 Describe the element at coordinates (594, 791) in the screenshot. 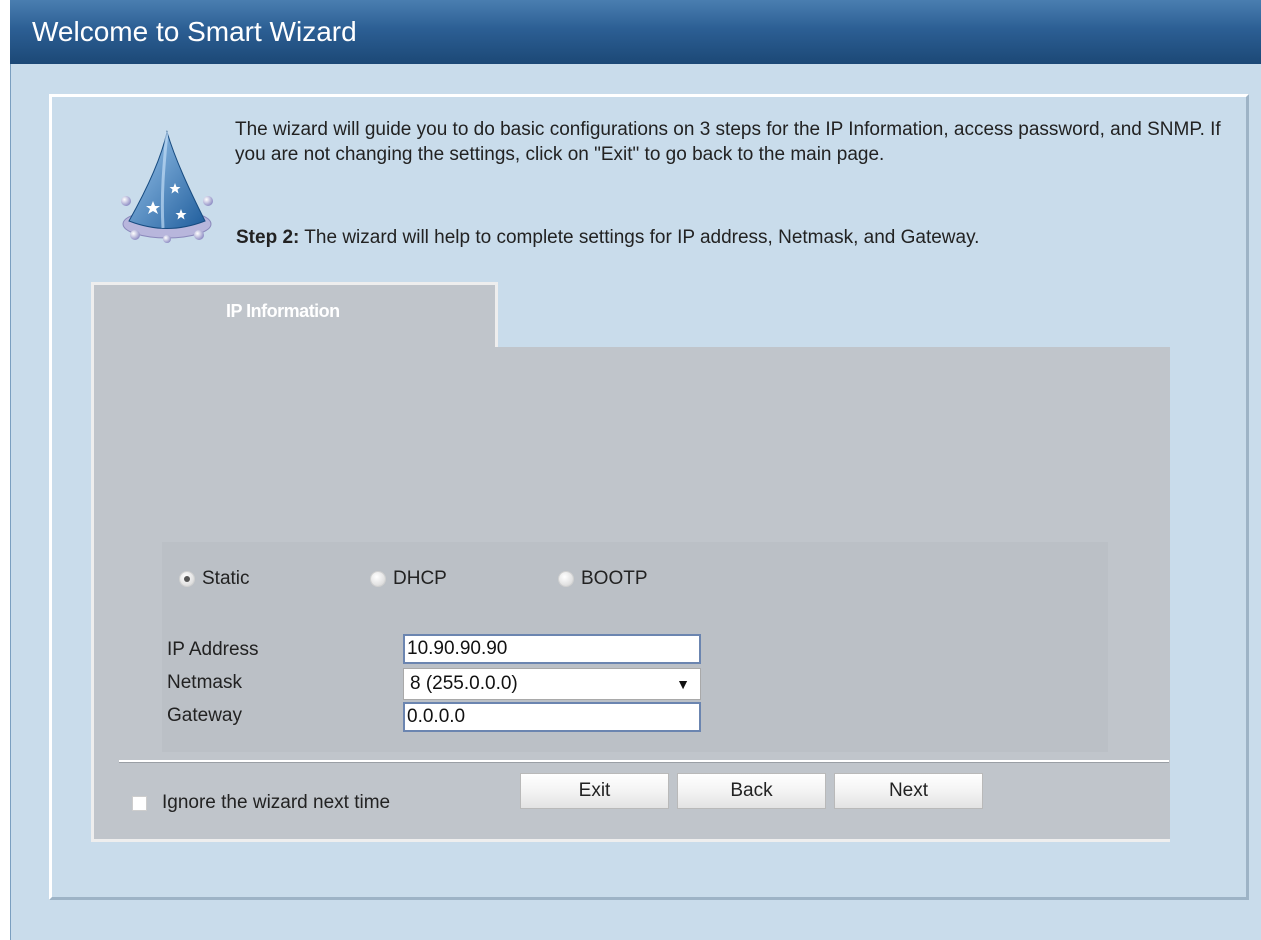

I see `exit-button: Exit` at that location.